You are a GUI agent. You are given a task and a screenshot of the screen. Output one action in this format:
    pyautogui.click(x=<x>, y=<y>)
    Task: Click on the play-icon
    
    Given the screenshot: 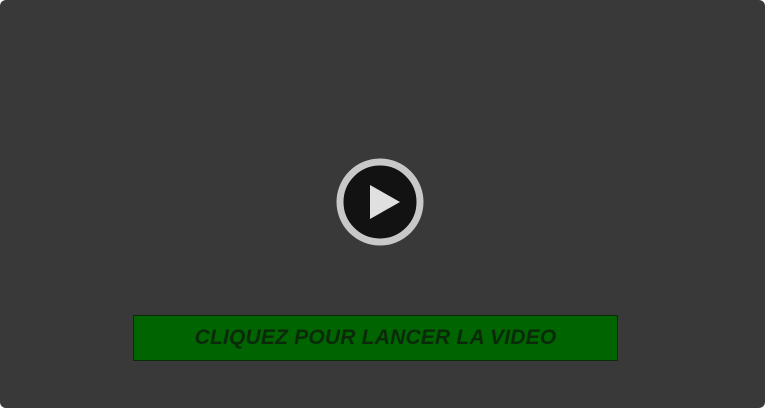 What is the action you would take?
    pyautogui.click(x=380, y=202)
    